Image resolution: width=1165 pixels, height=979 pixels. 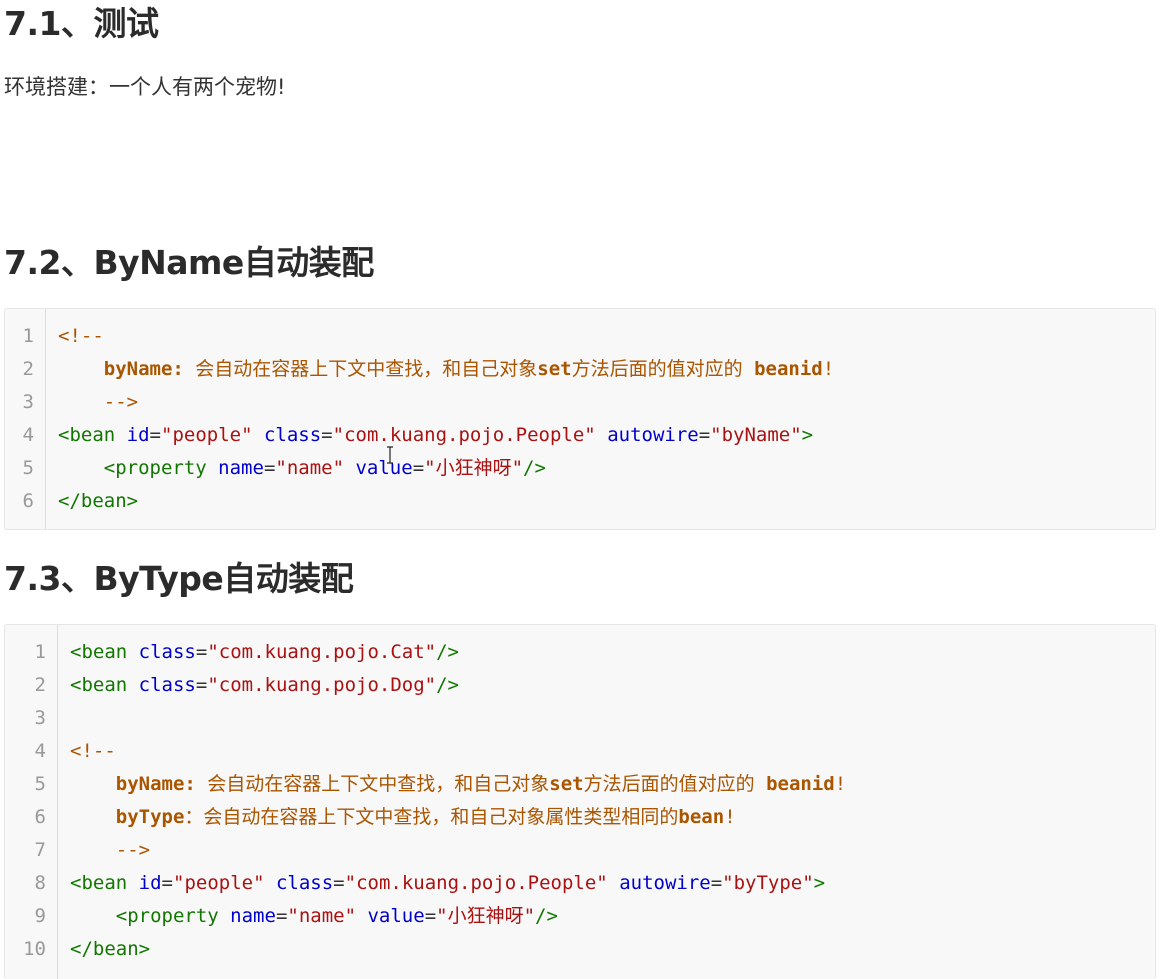 I want to click on code-token: name, so click(x=253, y=916).